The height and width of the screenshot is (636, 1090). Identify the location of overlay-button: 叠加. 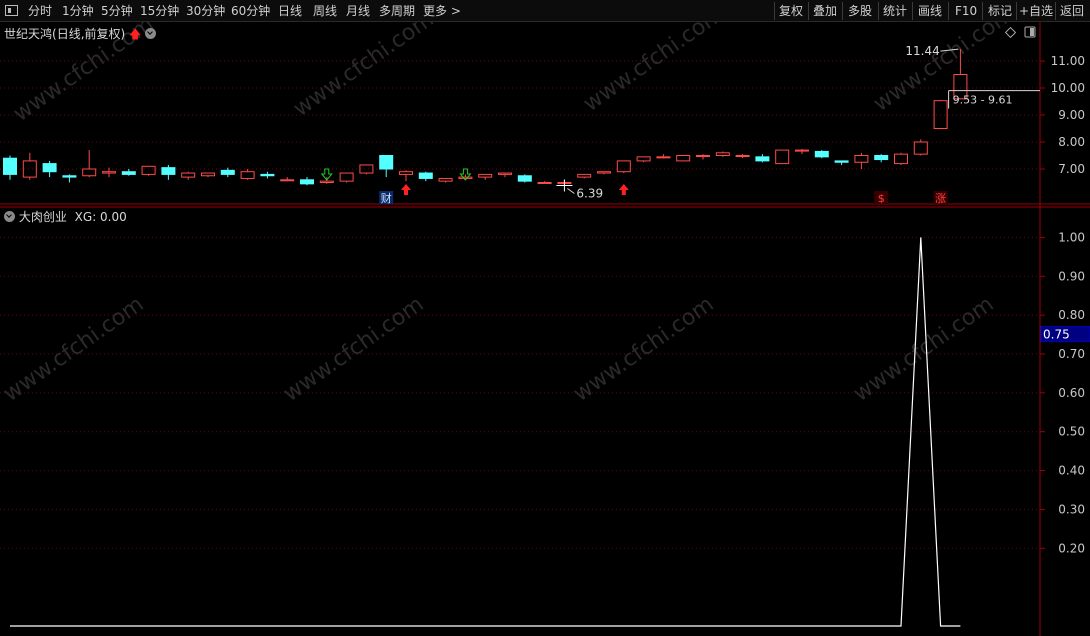
(825, 11).